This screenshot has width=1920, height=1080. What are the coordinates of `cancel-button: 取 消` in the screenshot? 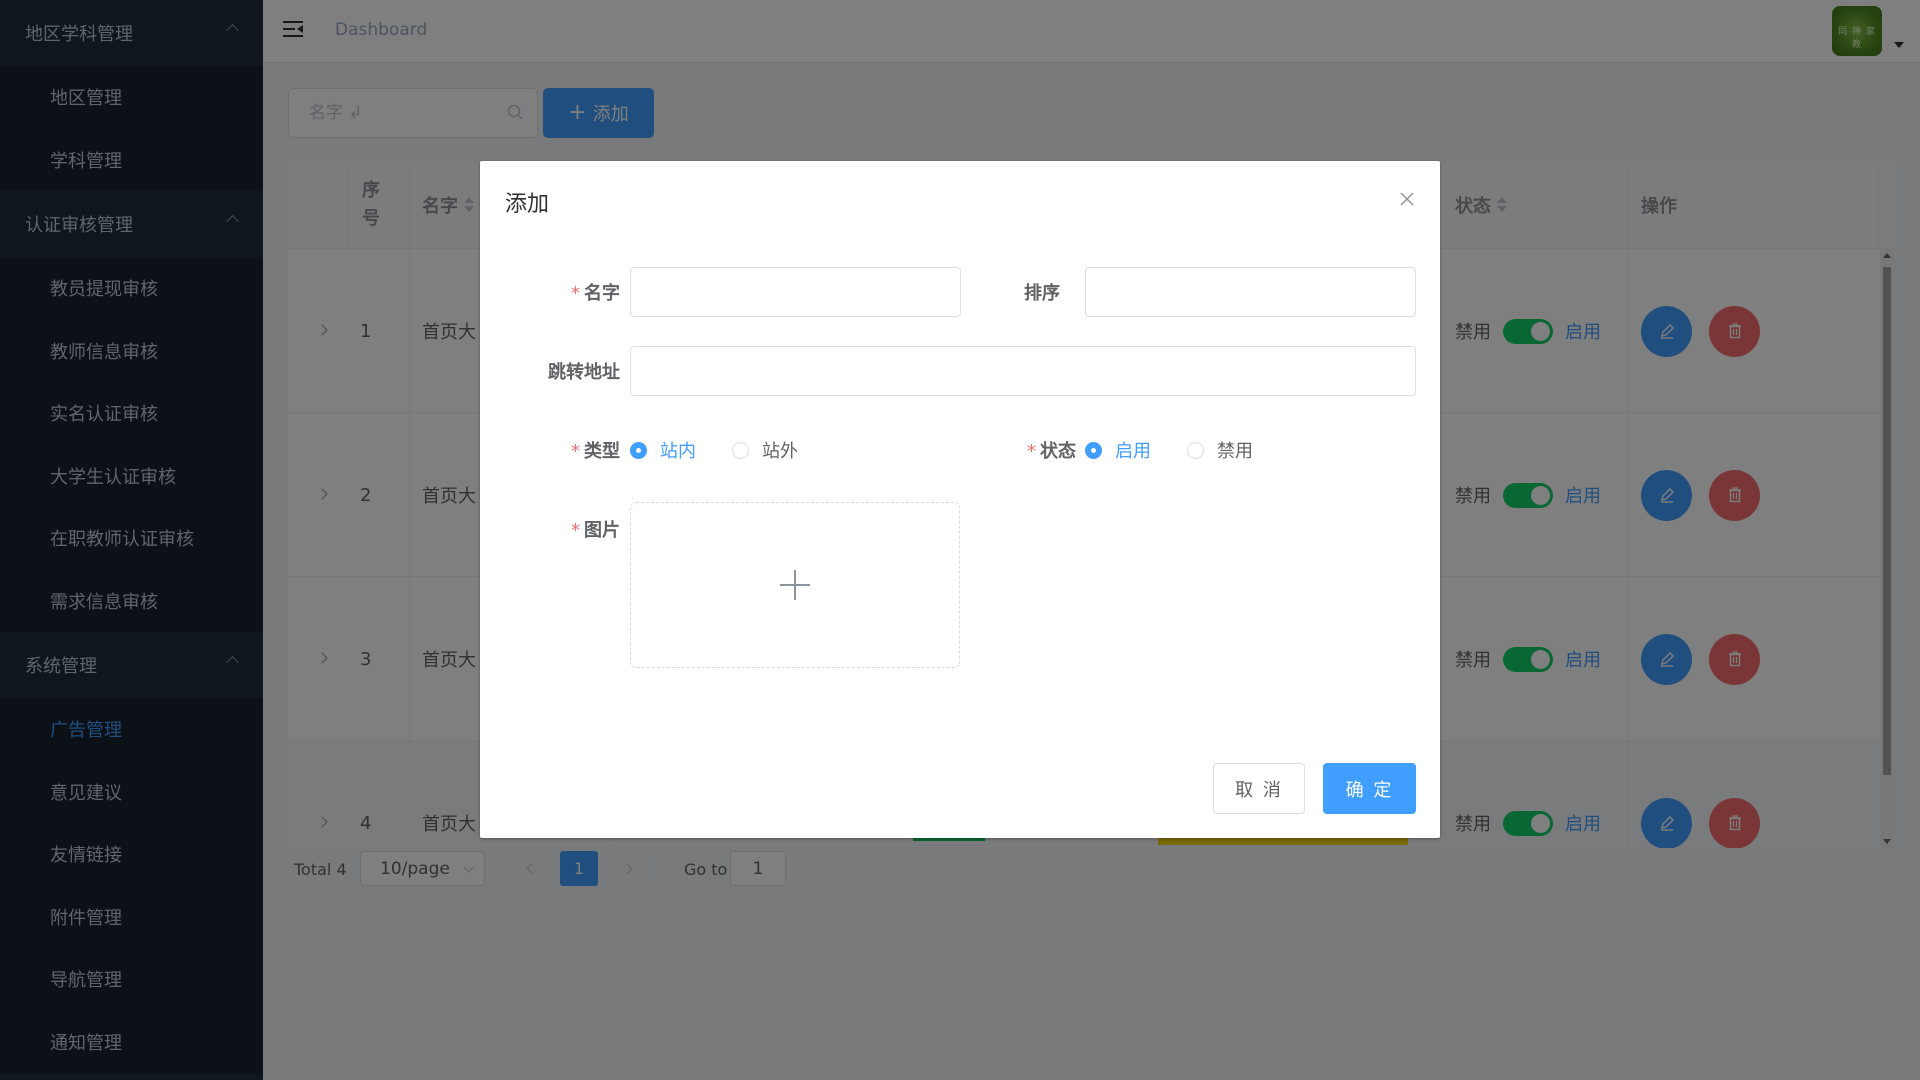 It's located at (1259, 788).